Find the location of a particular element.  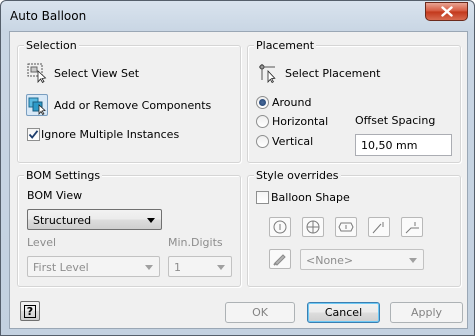

add-remove-components-button is located at coordinates (37, 105).